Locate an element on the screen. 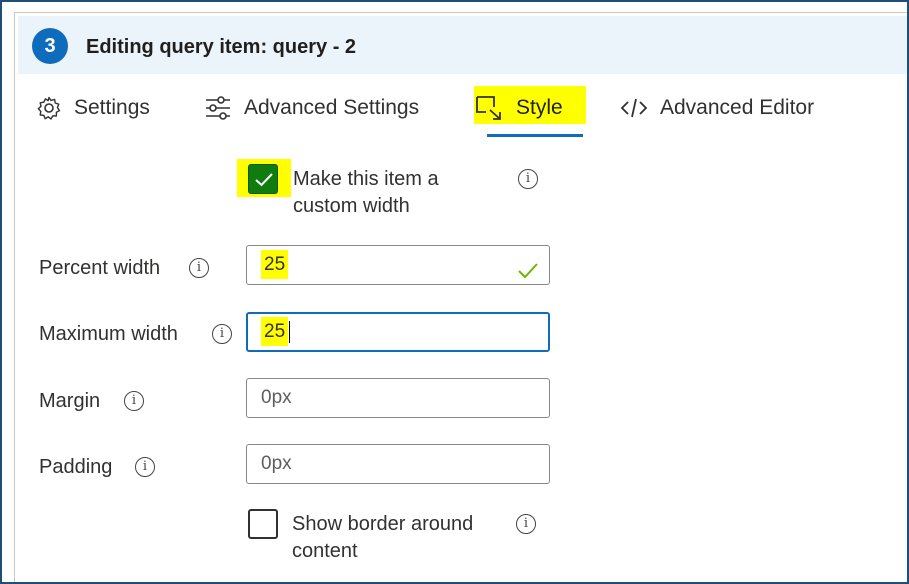 The width and height of the screenshot is (909, 584). custom-width-label: Make this item a custom width is located at coordinates (366, 192).